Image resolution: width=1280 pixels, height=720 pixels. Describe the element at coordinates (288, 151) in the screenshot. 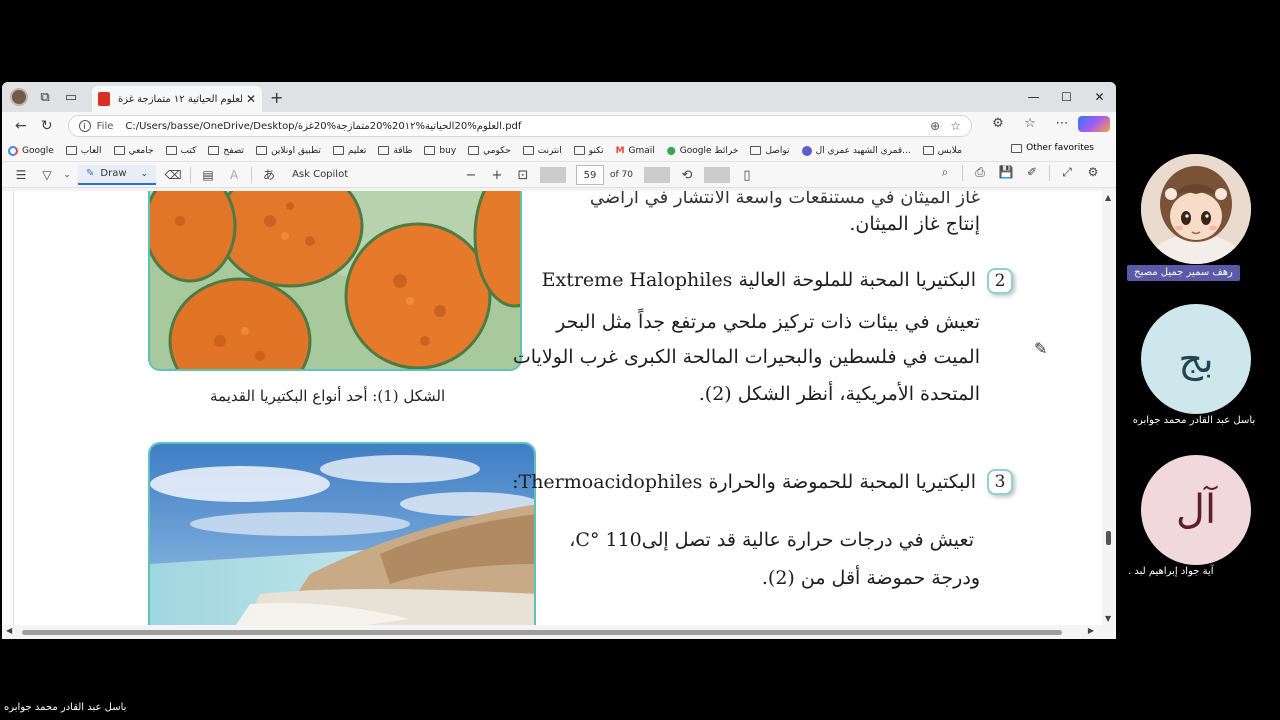

I see `bookmark-item: تطبيق اونلاين` at that location.